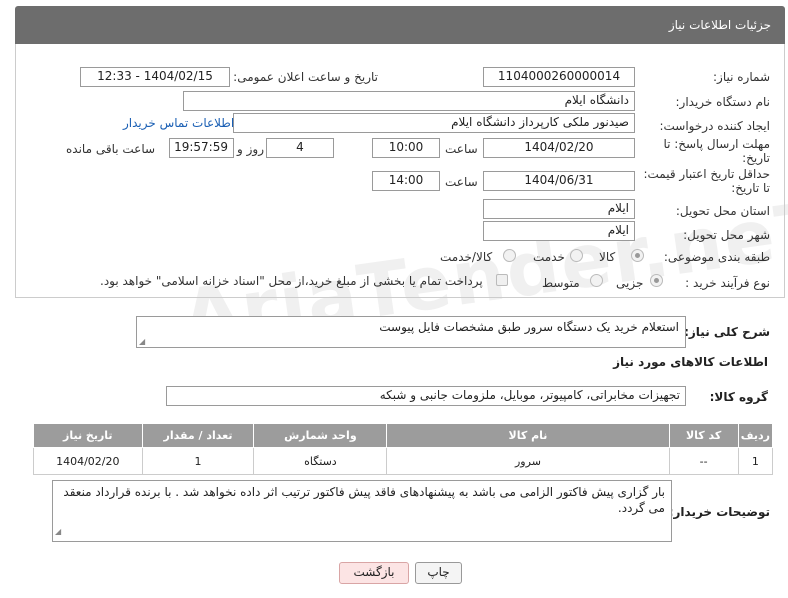  I want to click on process-radio-minor, so click(656, 280).